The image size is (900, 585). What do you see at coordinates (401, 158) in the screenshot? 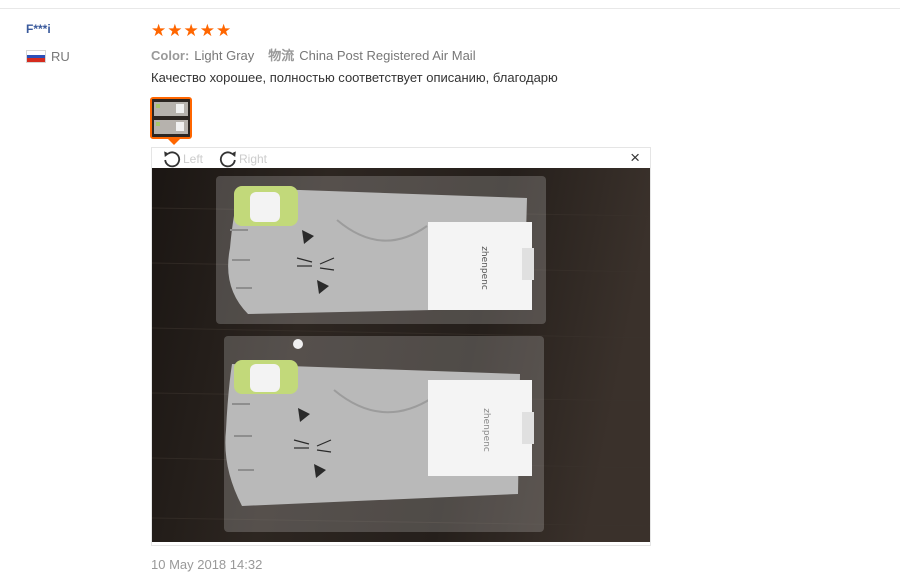
I see `viewer-toolbar: Left Right ×` at bounding box center [401, 158].